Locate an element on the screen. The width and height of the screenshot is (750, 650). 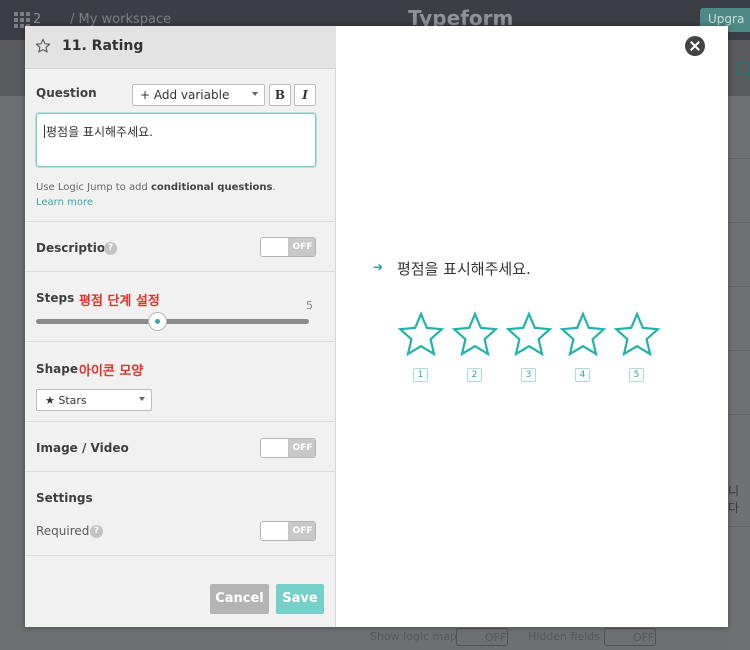
settings-section is located at coordinates (180, 514).